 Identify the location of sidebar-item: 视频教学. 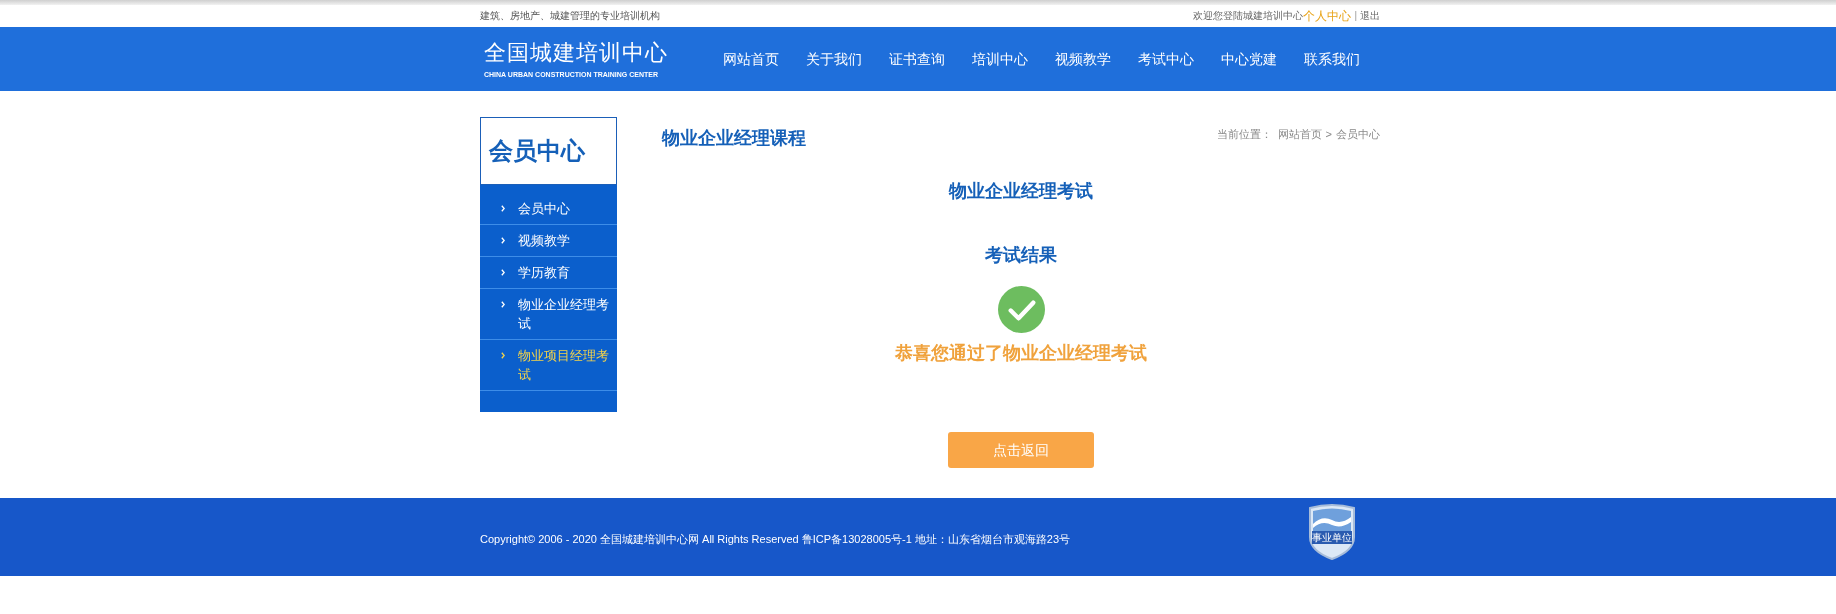
(548, 241).